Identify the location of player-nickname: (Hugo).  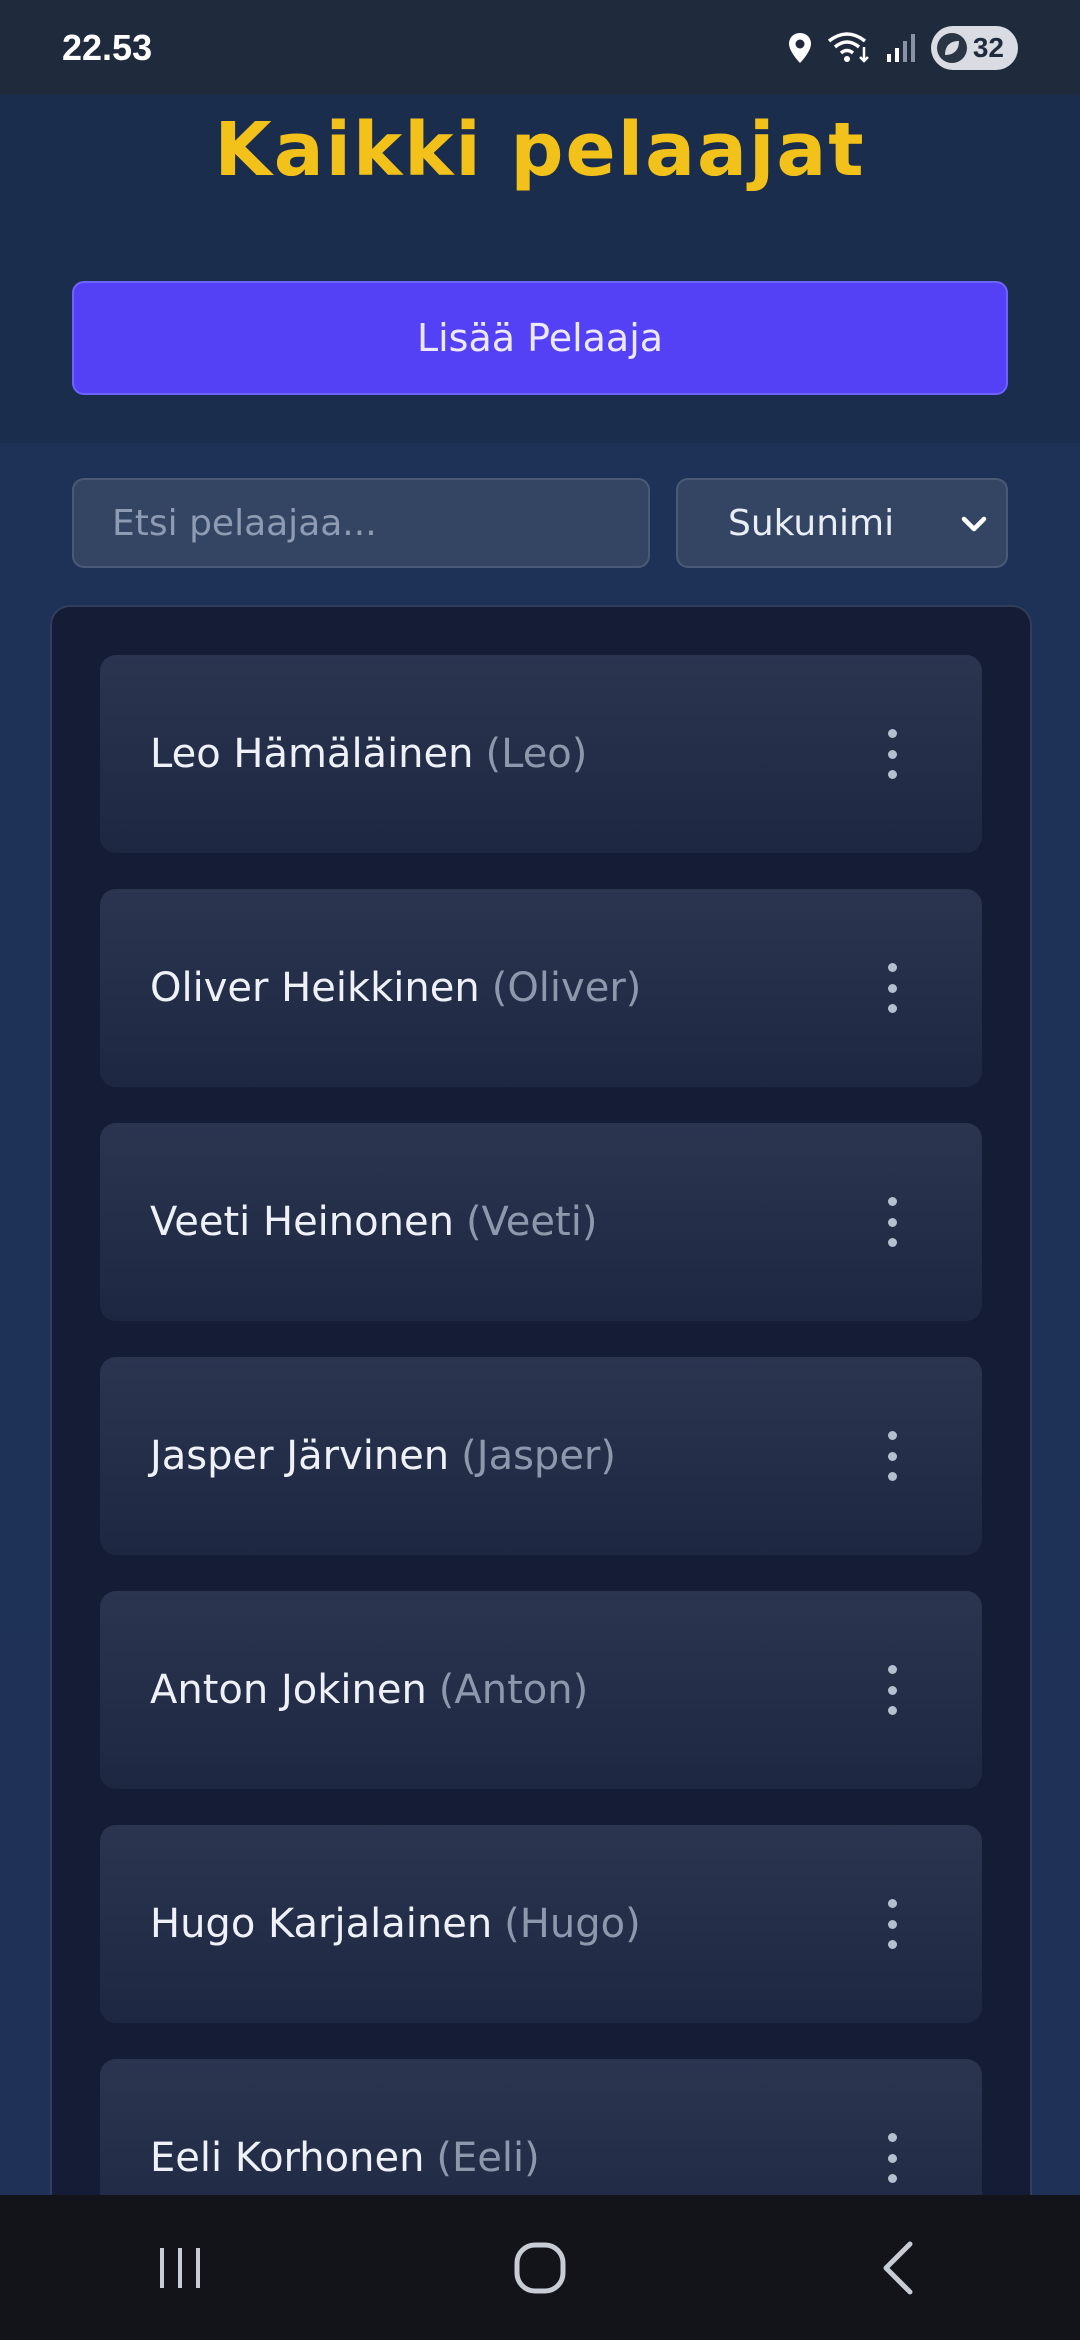
(572, 1924).